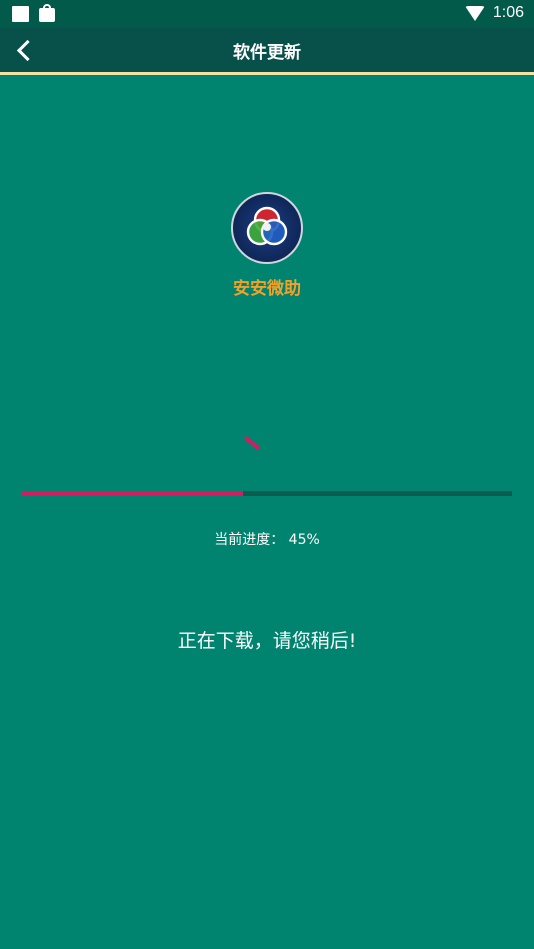 The width and height of the screenshot is (534, 949). What do you see at coordinates (474, 13) in the screenshot?
I see `wifi-icon` at bounding box center [474, 13].